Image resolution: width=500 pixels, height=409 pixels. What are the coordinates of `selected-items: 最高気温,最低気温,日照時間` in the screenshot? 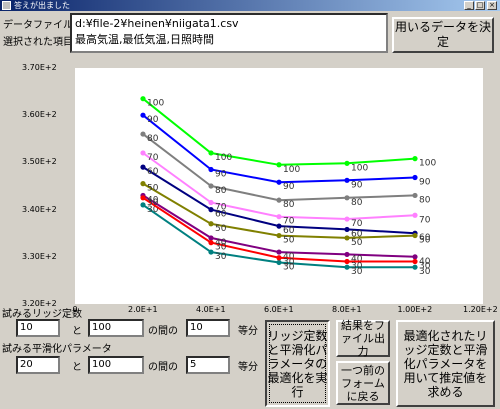 It's located at (144, 39).